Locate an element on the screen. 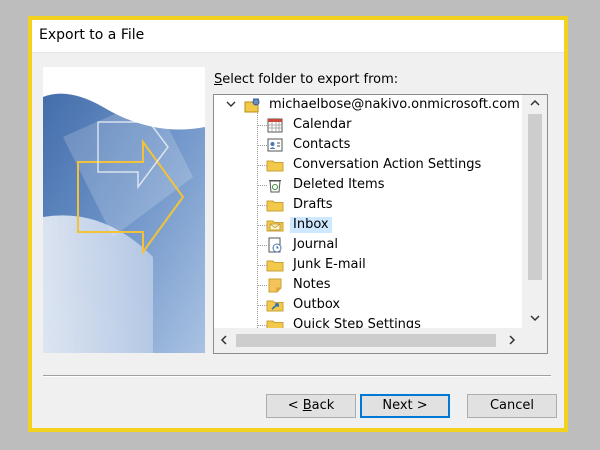 The height and width of the screenshot is (450, 600). contacts-icon is located at coordinates (275, 145).